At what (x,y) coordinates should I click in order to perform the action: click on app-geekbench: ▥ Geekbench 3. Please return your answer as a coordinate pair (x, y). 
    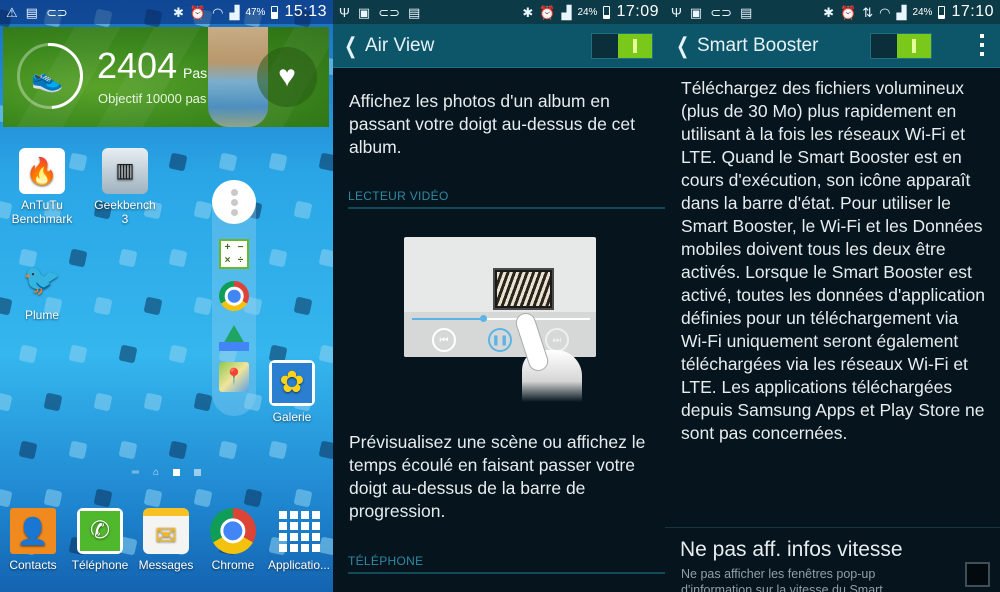
    Looking at the image, I should click on (125, 187).